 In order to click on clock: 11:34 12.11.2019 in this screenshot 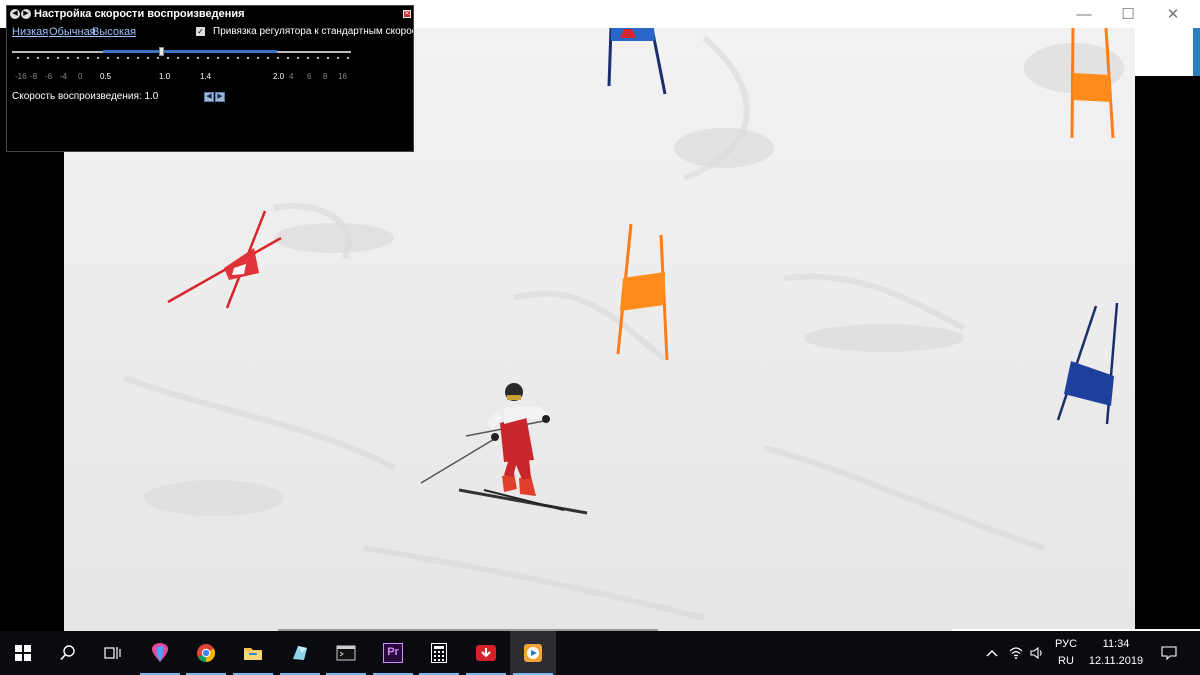, I will do `click(1116, 653)`.